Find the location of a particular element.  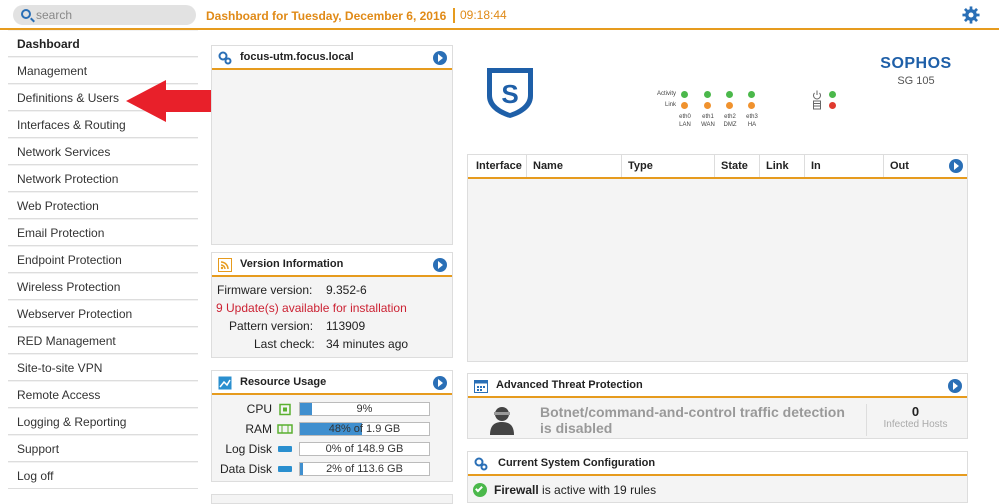

sidebar-item-network-protection: Network Protection is located at coordinates (103, 178).